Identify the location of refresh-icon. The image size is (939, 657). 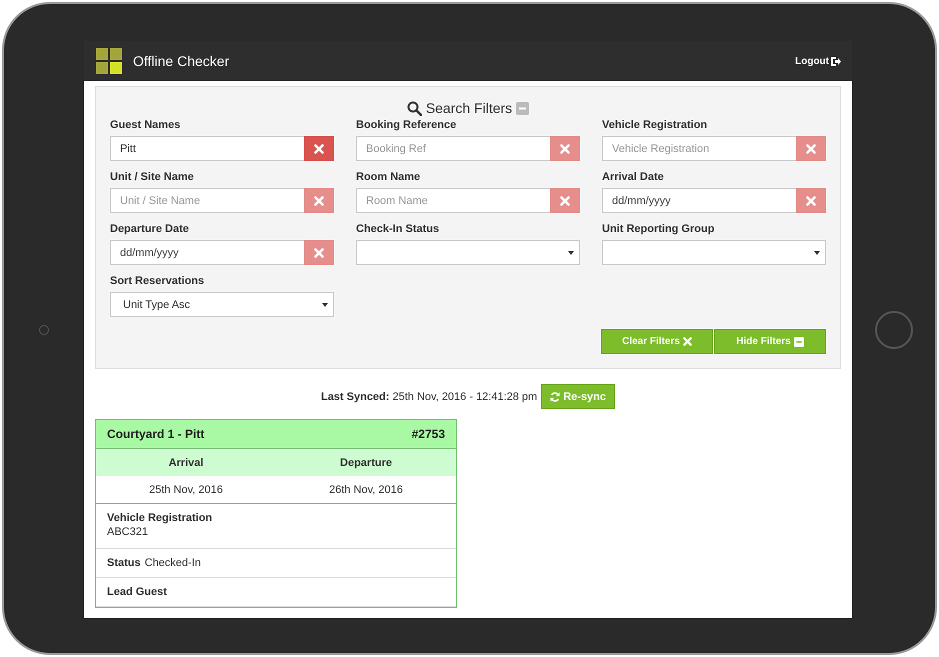
(555, 397).